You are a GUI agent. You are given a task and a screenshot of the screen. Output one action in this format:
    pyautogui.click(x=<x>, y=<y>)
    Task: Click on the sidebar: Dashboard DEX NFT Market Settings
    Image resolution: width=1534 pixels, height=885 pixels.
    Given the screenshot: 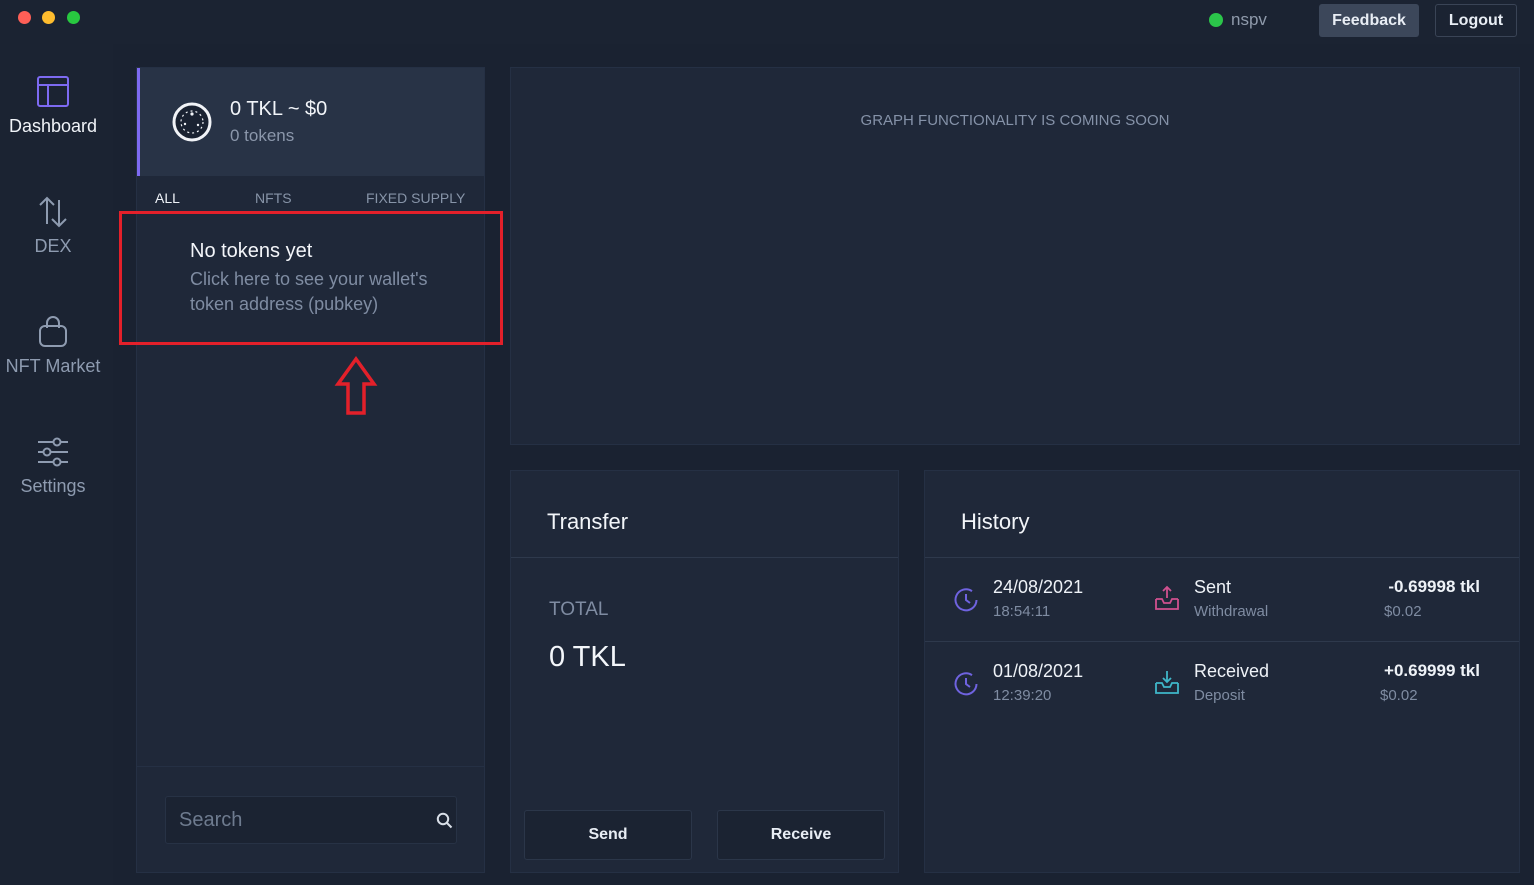 What is the action you would take?
    pyautogui.click(x=56, y=464)
    